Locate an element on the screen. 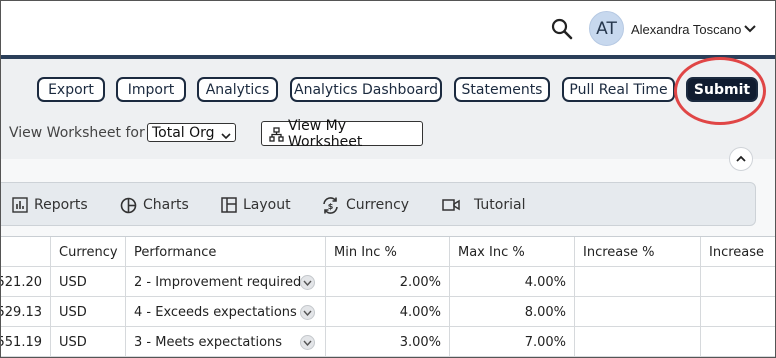 The image size is (776, 358). view-my-worksheet-button: View My Worksheet is located at coordinates (342, 134).